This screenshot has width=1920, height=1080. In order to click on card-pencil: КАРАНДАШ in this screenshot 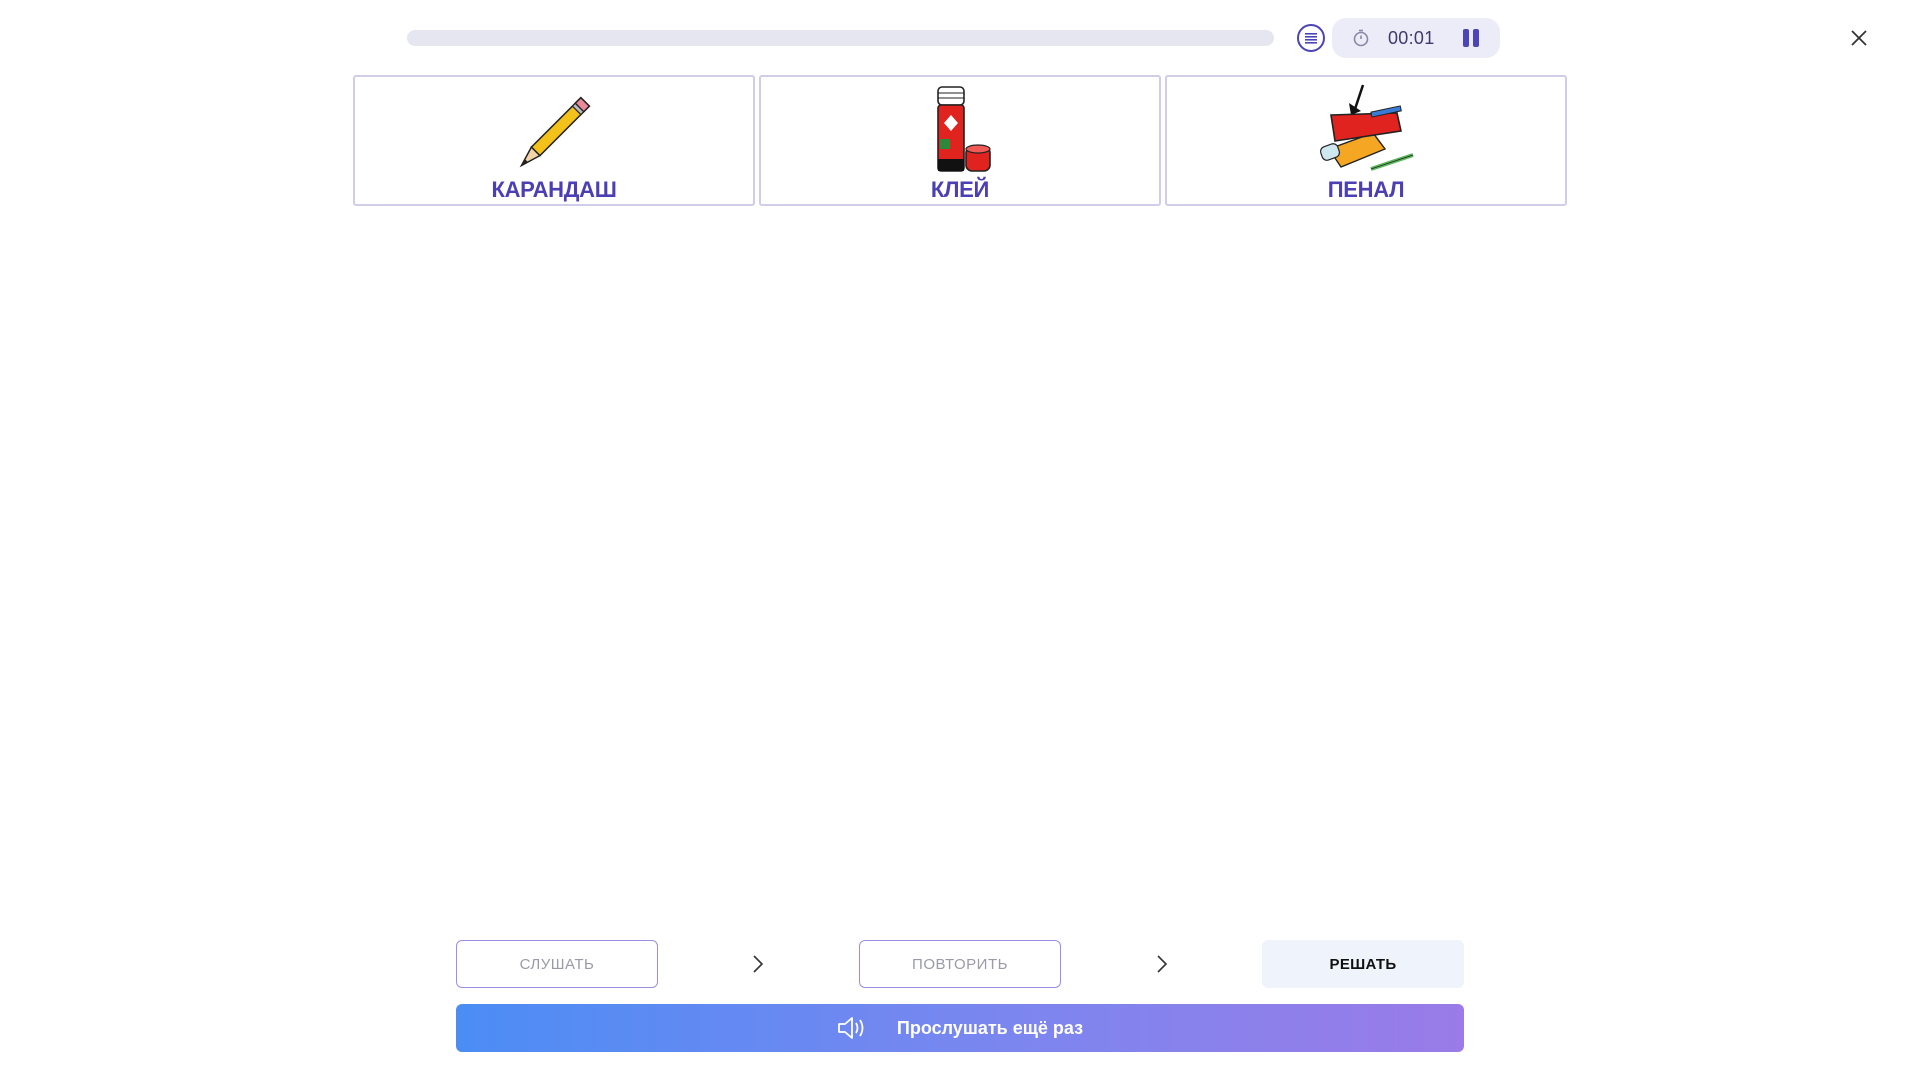, I will do `click(554, 140)`.